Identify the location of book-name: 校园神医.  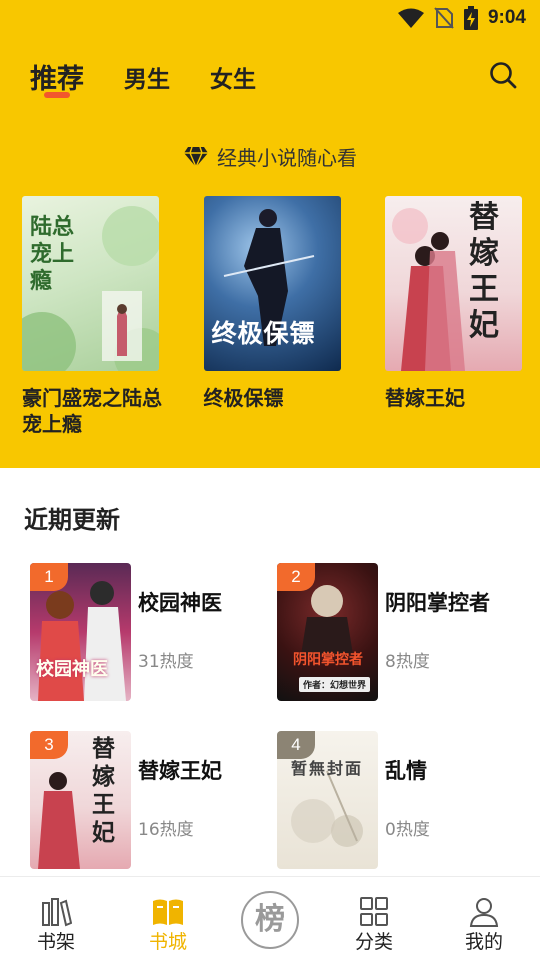
(180, 603).